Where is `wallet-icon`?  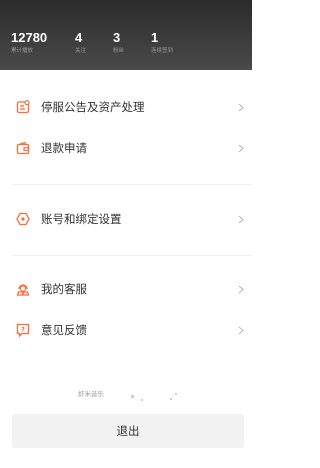
wallet-icon is located at coordinates (23, 148).